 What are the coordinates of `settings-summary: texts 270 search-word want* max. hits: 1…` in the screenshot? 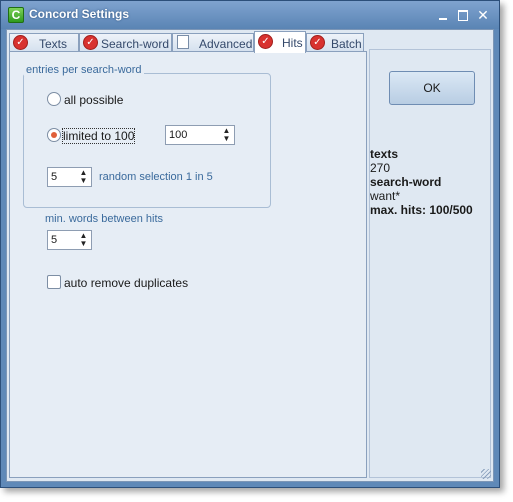 It's located at (421, 182).